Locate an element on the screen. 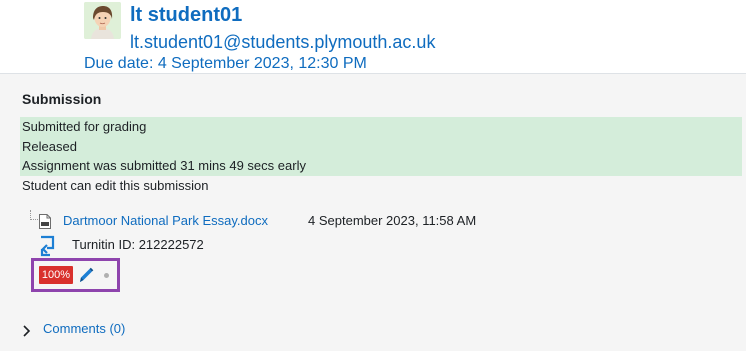 The width and height of the screenshot is (746, 351). section-title: Submission is located at coordinates (62, 99).